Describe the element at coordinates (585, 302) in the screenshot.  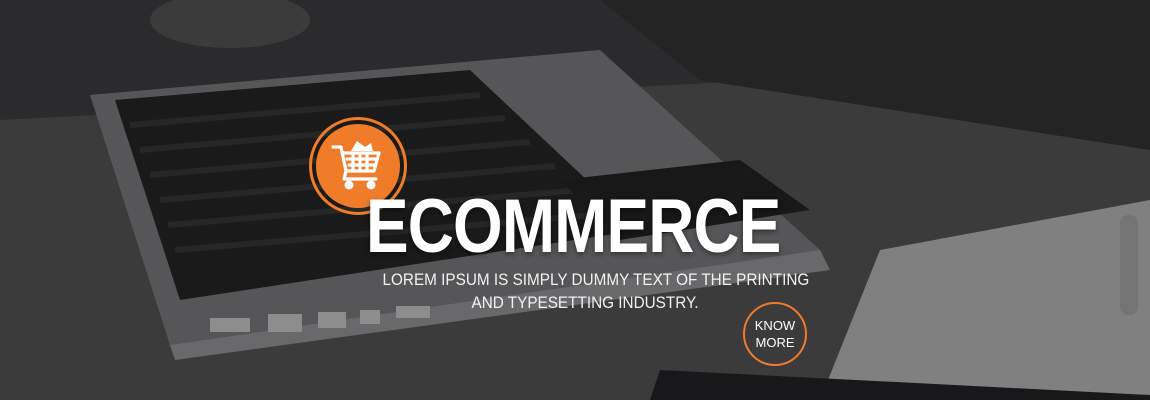
I see `tagline-line-2: AND TYPESETTING INDUSTRY.` at that location.